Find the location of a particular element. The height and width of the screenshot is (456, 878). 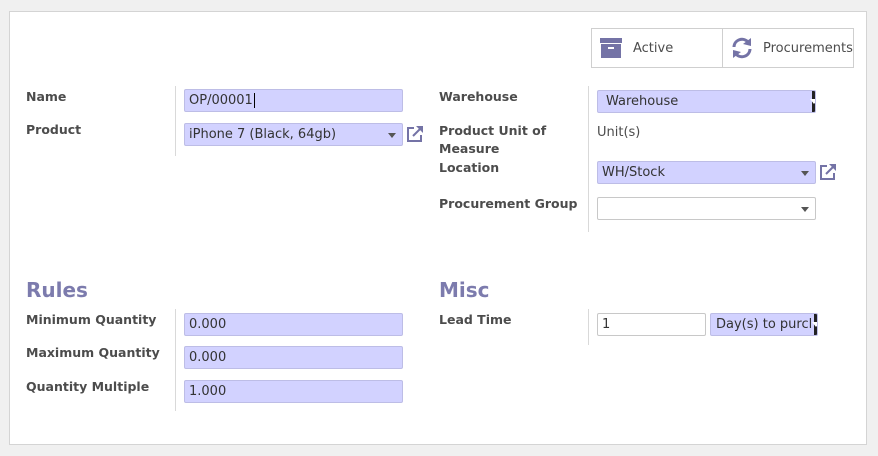

misc-section-title: Misc is located at coordinates (464, 290).